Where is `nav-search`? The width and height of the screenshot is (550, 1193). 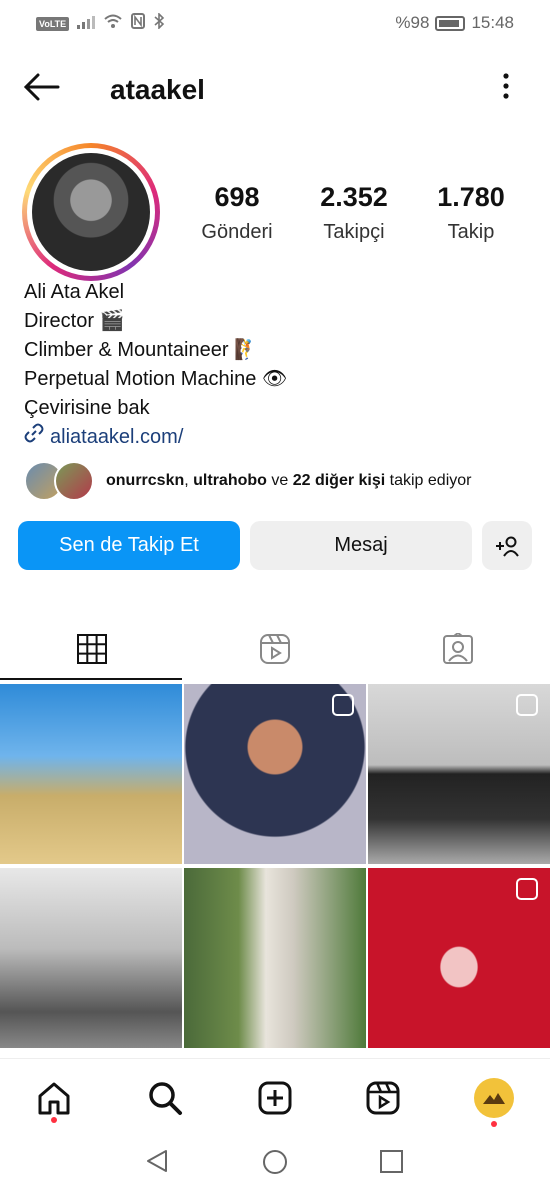 nav-search is located at coordinates (165, 1098).